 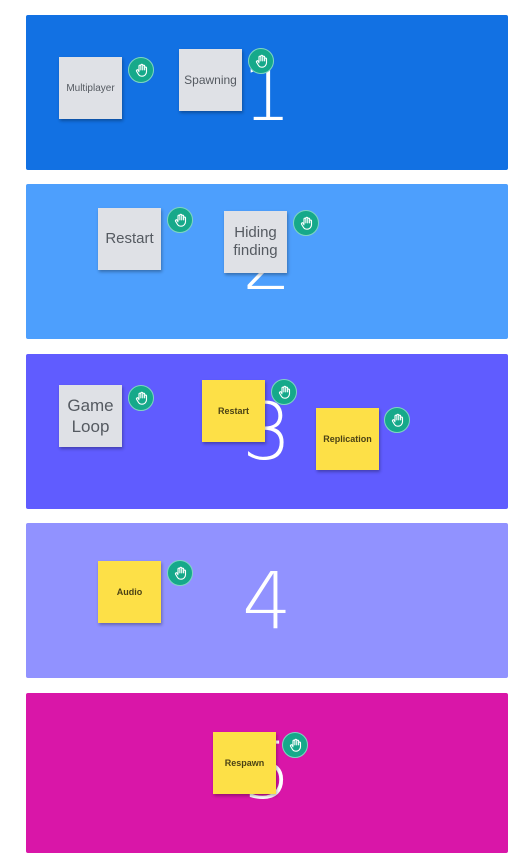 I want to click on sticky-note: Spawning, so click(x=210, y=80).